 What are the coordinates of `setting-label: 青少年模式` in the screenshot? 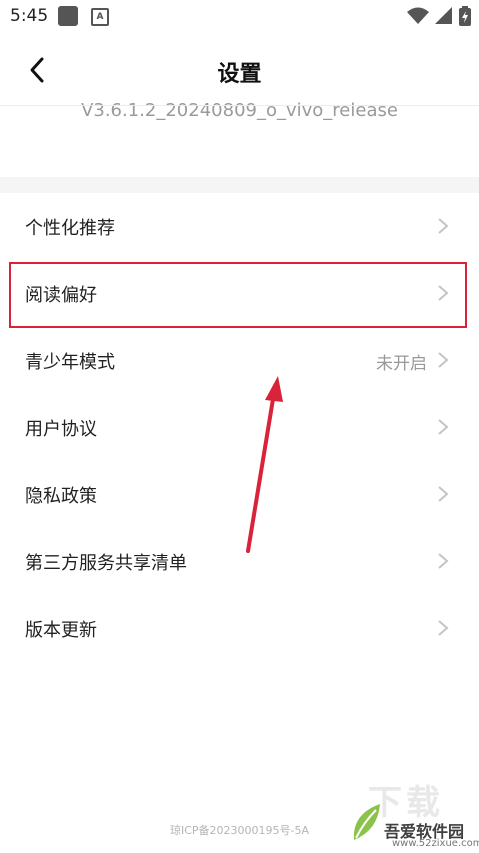 It's located at (70, 362).